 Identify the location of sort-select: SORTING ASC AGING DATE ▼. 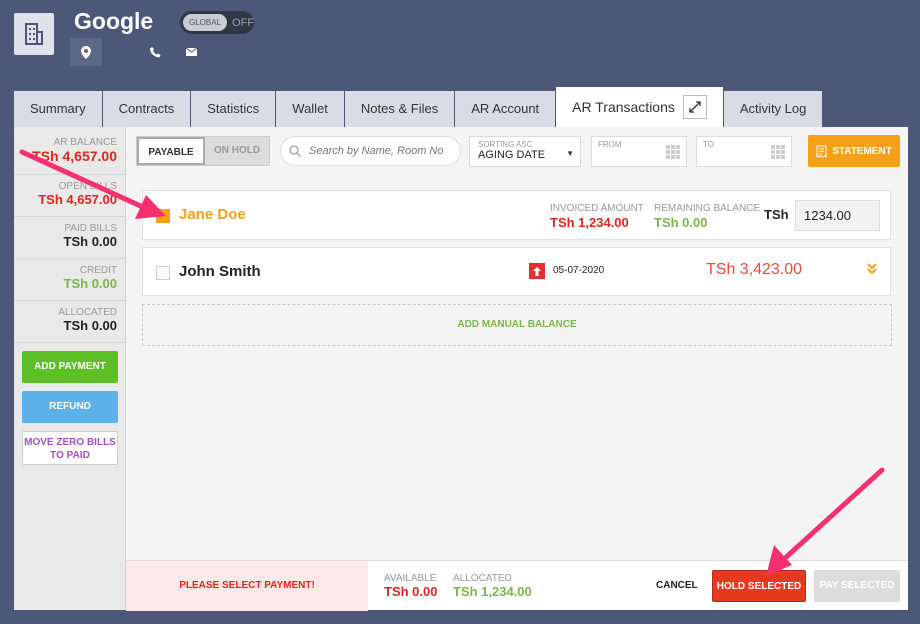
(525, 151).